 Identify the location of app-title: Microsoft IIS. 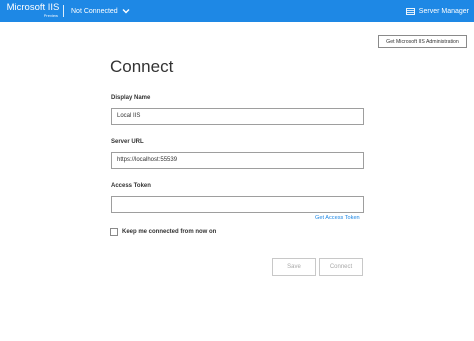
(33, 7).